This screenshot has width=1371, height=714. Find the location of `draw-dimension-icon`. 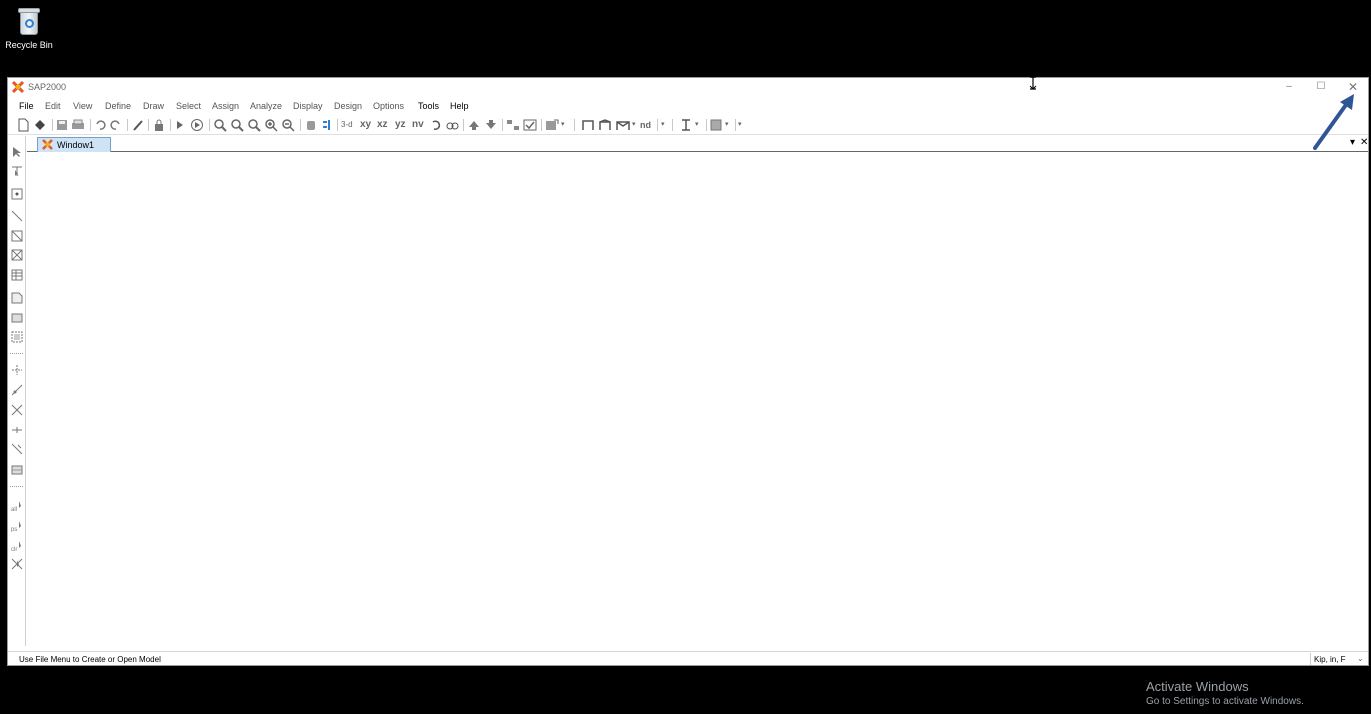

draw-dimension-icon is located at coordinates (17, 449).